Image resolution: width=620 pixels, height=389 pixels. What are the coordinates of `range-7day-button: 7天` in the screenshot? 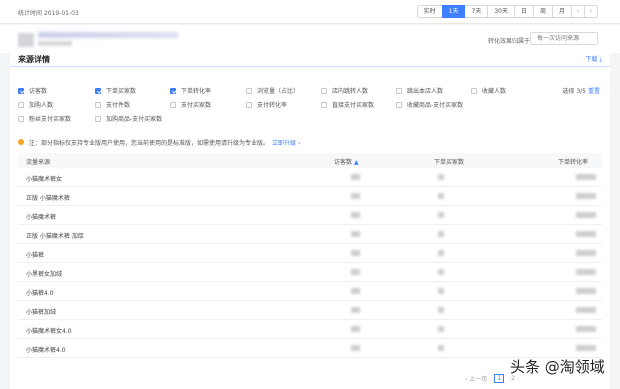 It's located at (476, 11).